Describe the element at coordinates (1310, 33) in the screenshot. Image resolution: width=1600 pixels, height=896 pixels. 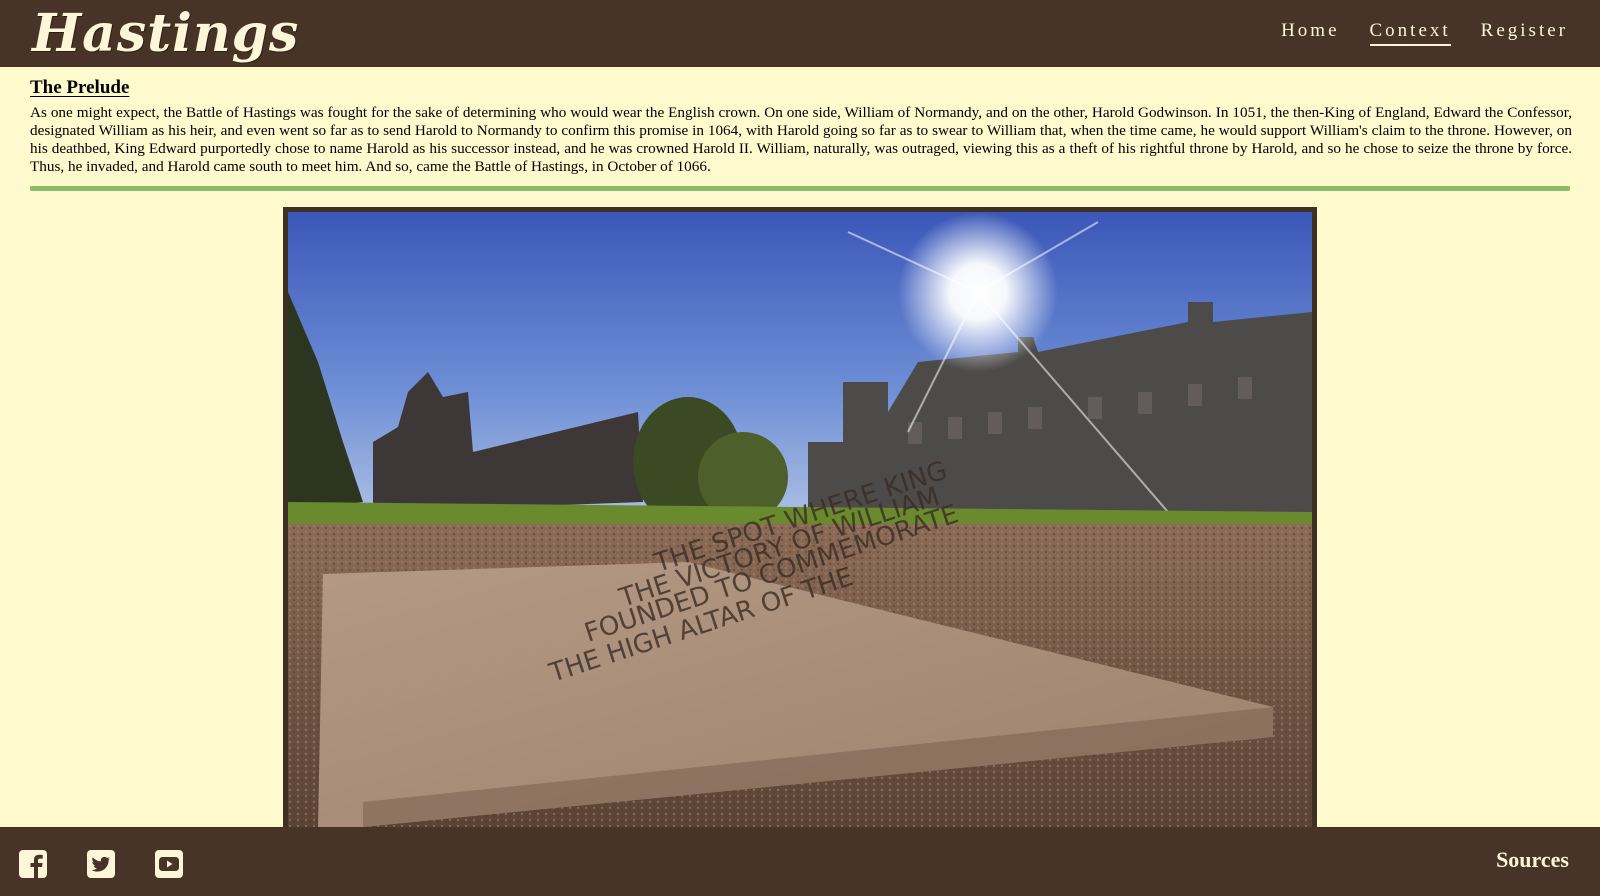
I see `nav-home-link: Home` at that location.